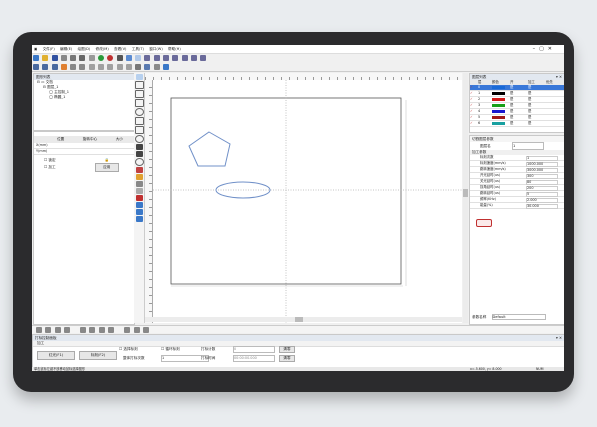 This screenshot has width=597, height=427. Describe the element at coordinates (184, 58) in the screenshot. I see `zoom-all-icon` at that location.